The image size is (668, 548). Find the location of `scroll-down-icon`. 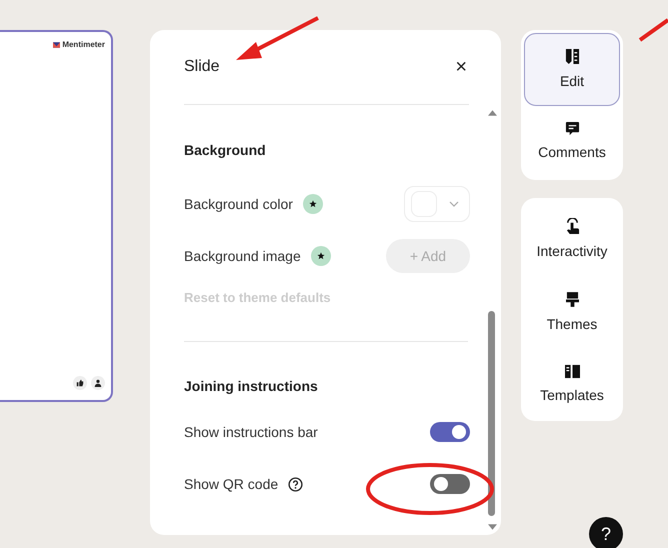

scroll-down-icon is located at coordinates (492, 527).